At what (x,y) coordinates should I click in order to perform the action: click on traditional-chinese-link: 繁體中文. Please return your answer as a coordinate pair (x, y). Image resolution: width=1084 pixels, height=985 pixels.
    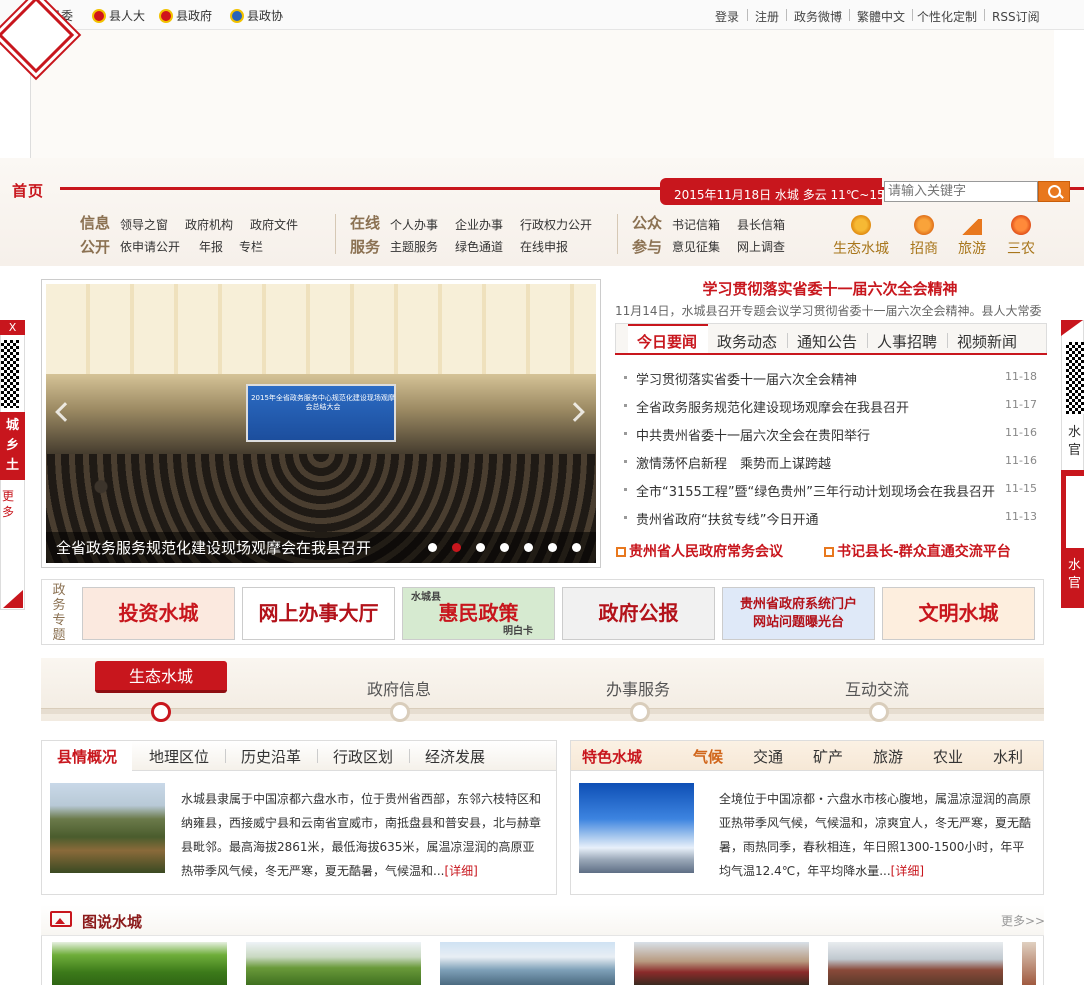
    Looking at the image, I should click on (881, 16).